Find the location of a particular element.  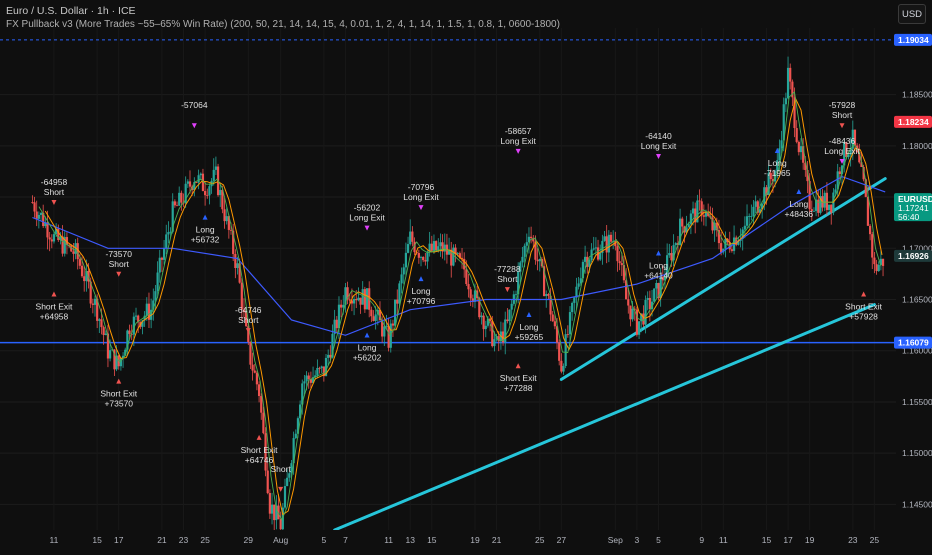

time-tick-label: 17 is located at coordinates (119, 540).